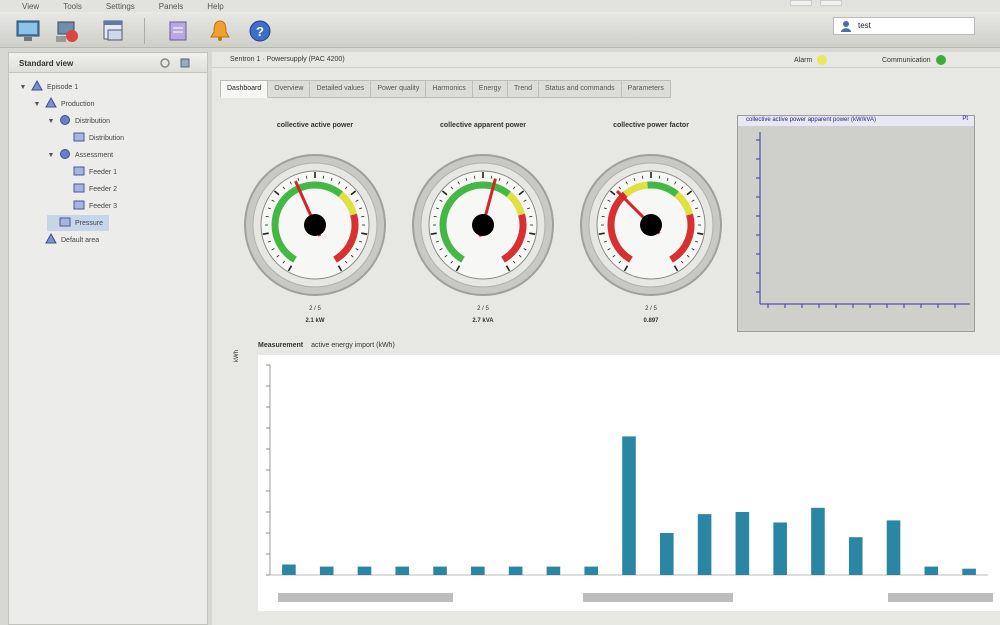 The image size is (1000, 625). What do you see at coordinates (178, 31) in the screenshot?
I see `report-icon` at bounding box center [178, 31].